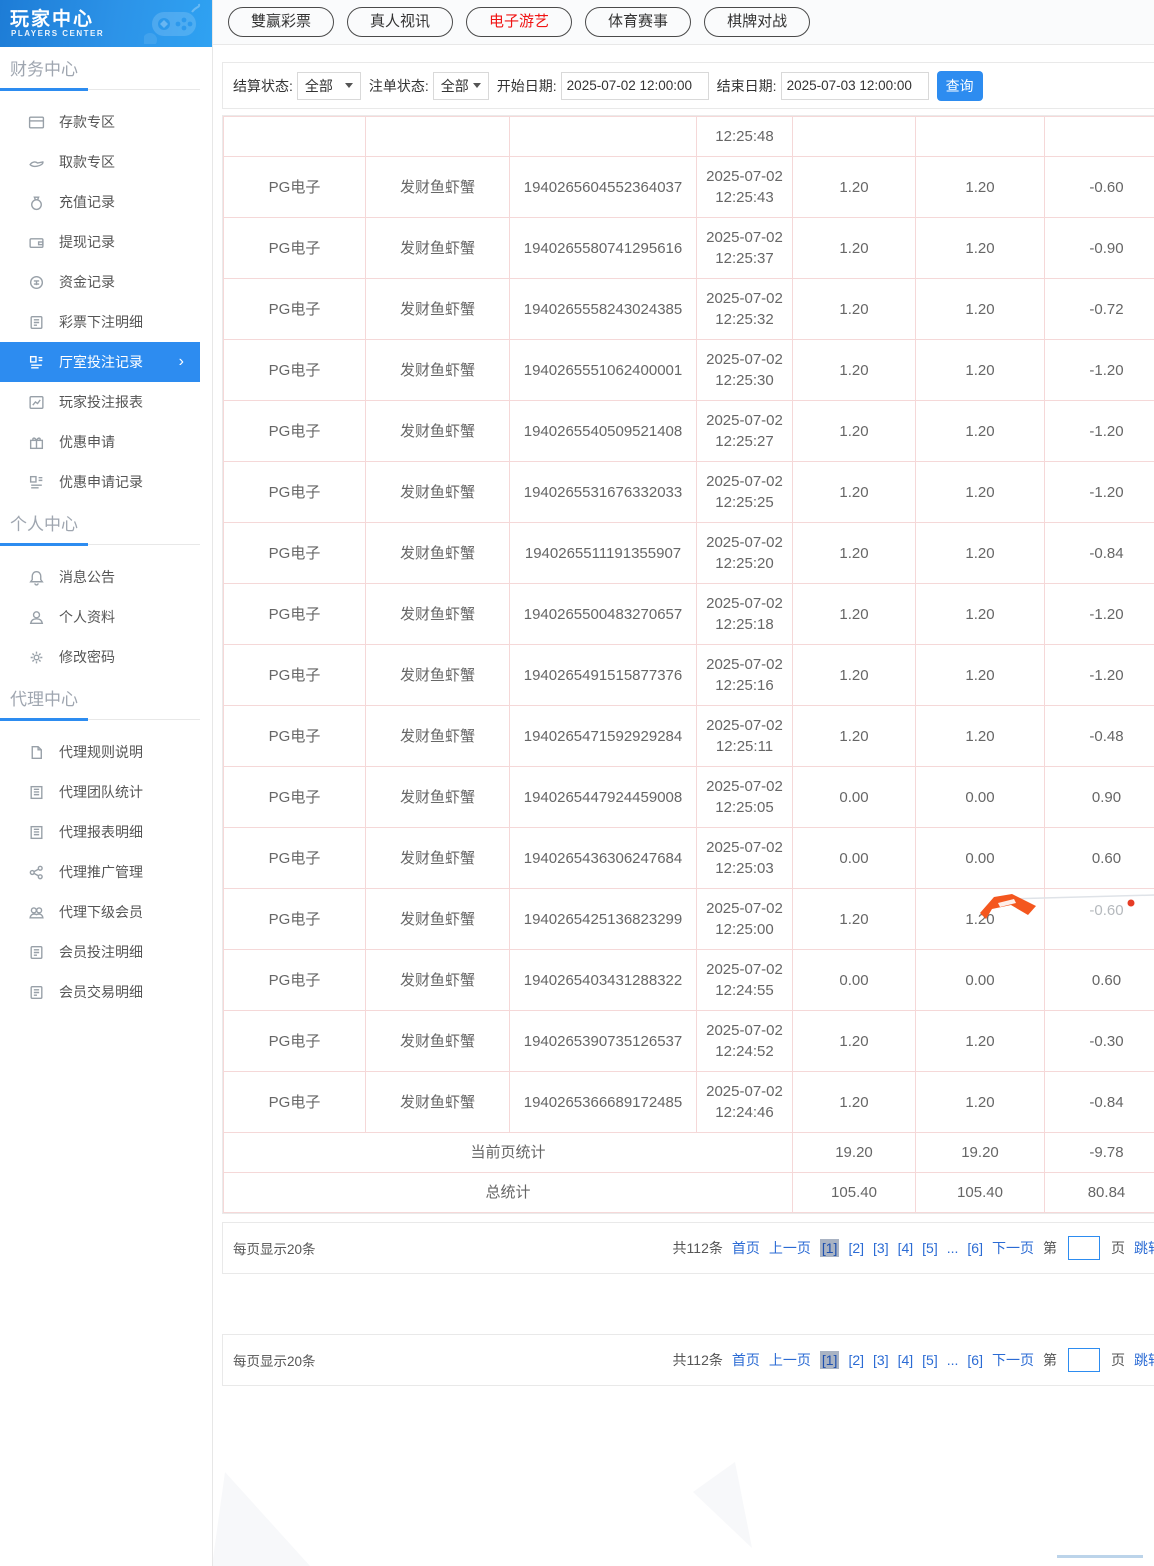 This screenshot has height=1566, width=1154. Describe the element at coordinates (697, 1248) in the screenshot. I see `total-count-text: 共112条` at that location.